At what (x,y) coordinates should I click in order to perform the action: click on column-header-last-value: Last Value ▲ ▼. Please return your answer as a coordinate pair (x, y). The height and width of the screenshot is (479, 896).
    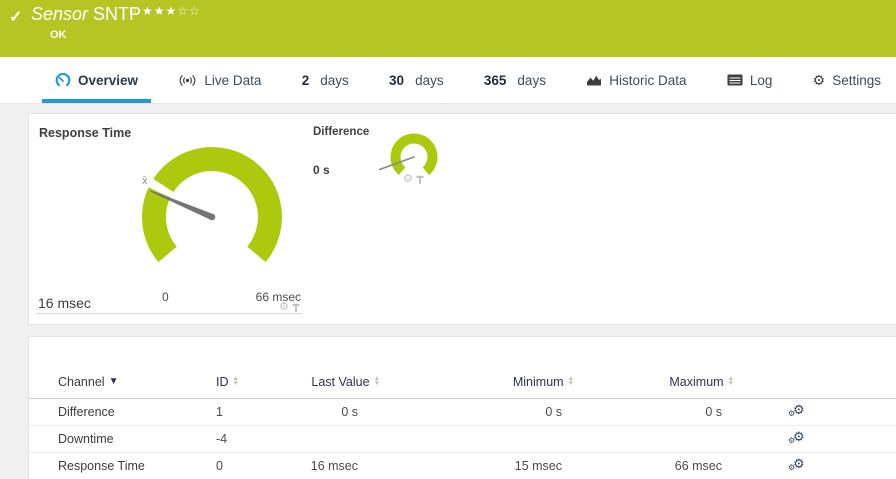
    Looking at the image, I should click on (345, 382).